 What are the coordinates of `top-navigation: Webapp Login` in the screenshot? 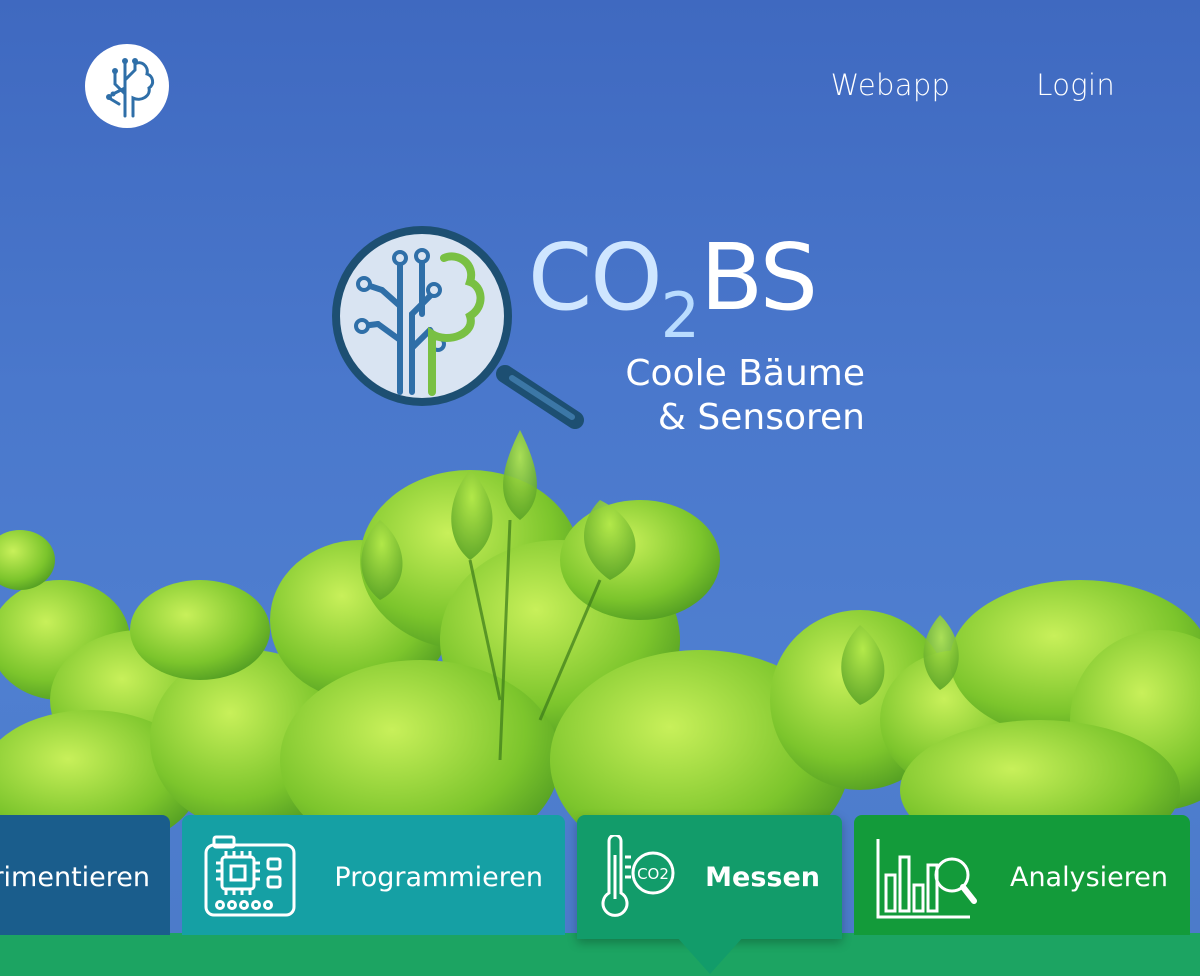 It's located at (973, 85).